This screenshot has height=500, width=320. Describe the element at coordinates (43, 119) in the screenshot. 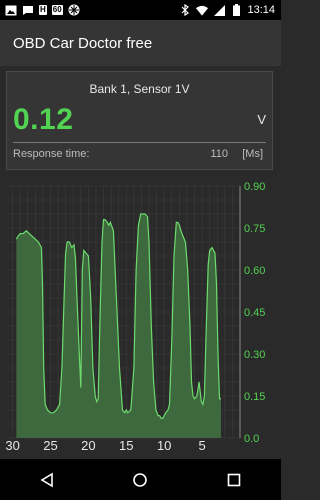

I see `sensor-value: 0.12` at that location.